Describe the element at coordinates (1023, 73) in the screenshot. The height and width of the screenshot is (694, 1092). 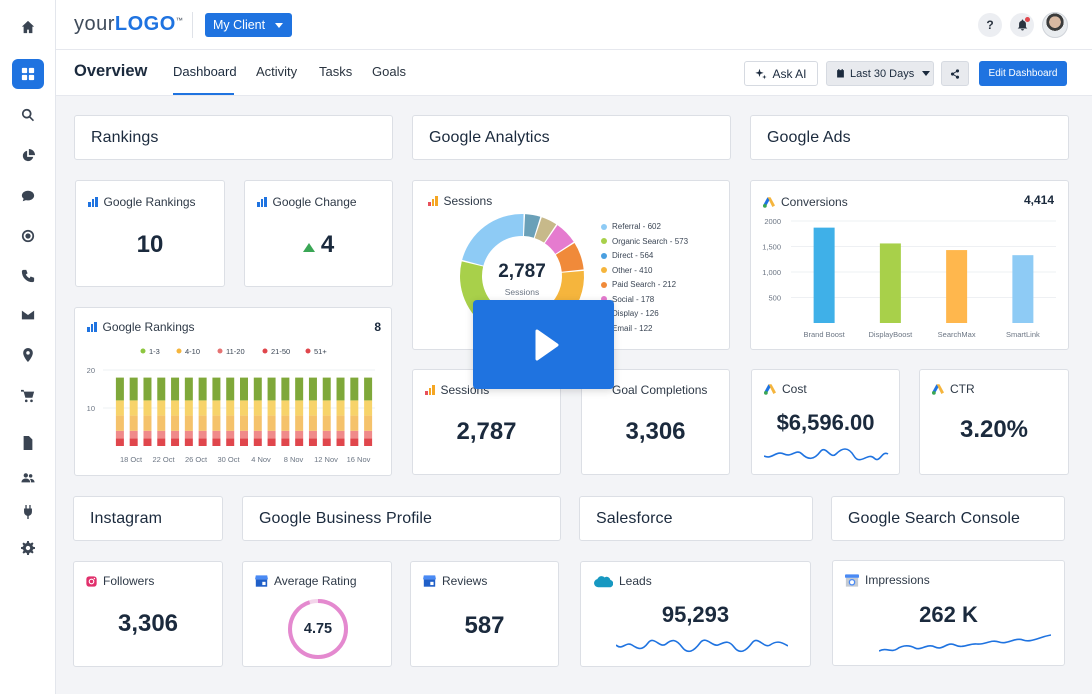
I see `edit-dashboard-button: Edit Dashboard` at that location.